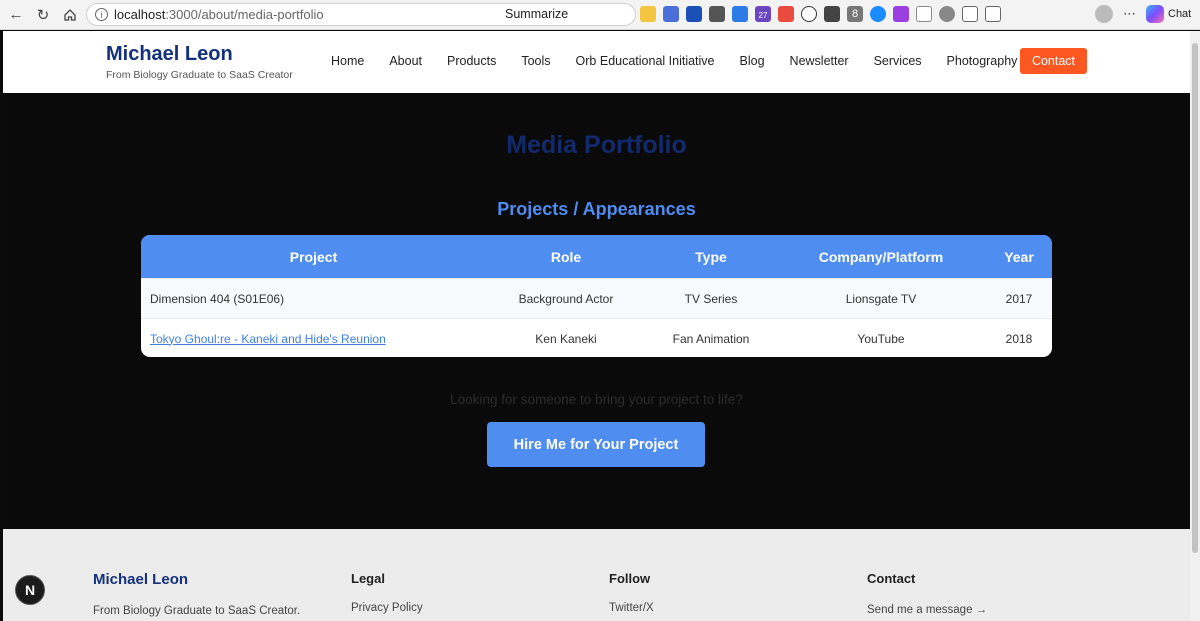 Image resolution: width=1200 pixels, height=621 pixels. Describe the element at coordinates (313, 256) in the screenshot. I see `column-header-project: Project` at that location.